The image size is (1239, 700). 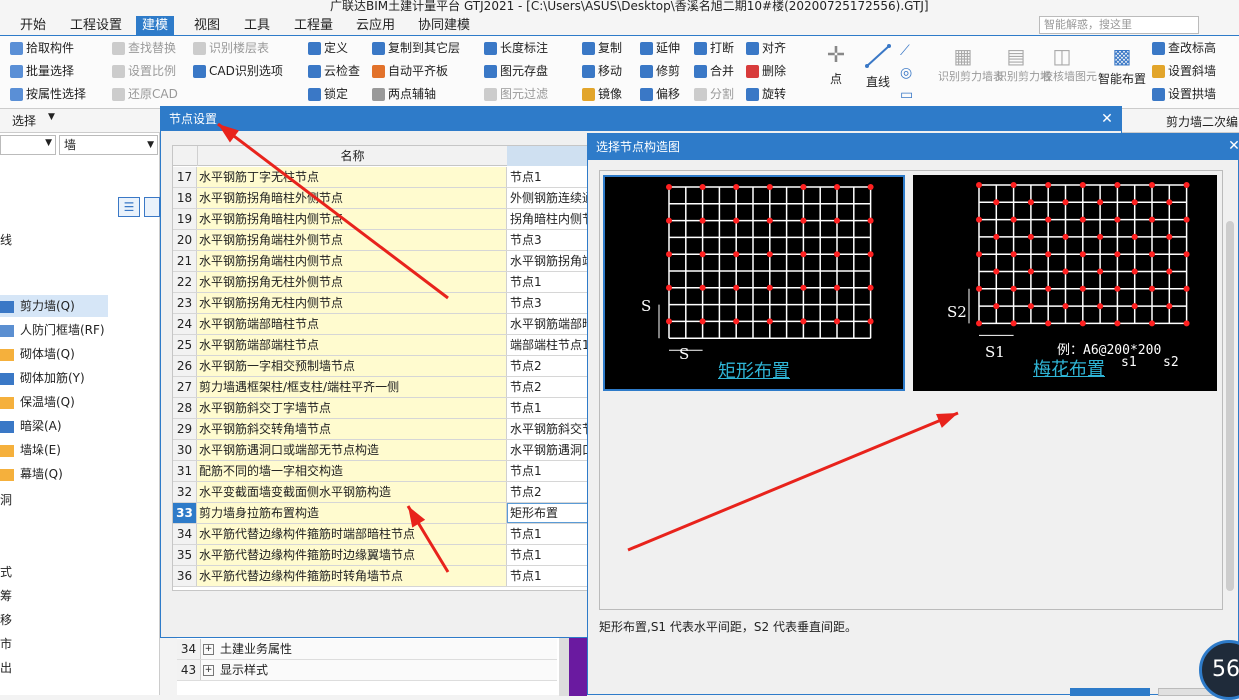 What do you see at coordinates (145, 94) in the screenshot?
I see `restore-cad-button: 还原CAD` at bounding box center [145, 94].